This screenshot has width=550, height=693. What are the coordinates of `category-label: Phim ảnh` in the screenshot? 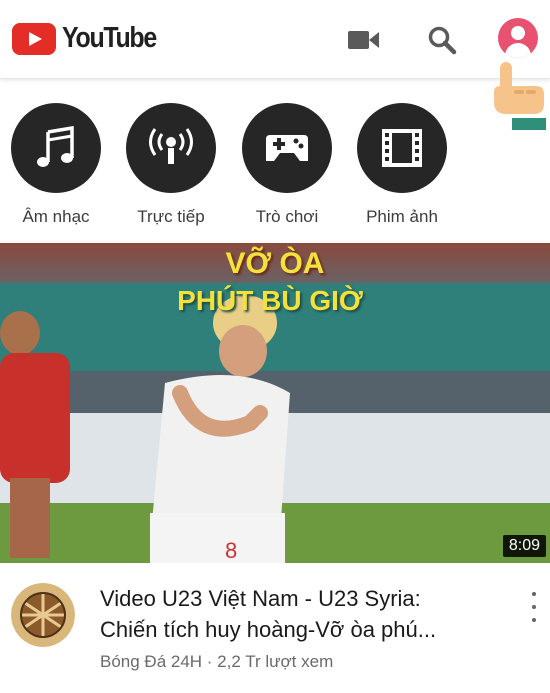 It's located at (402, 216).